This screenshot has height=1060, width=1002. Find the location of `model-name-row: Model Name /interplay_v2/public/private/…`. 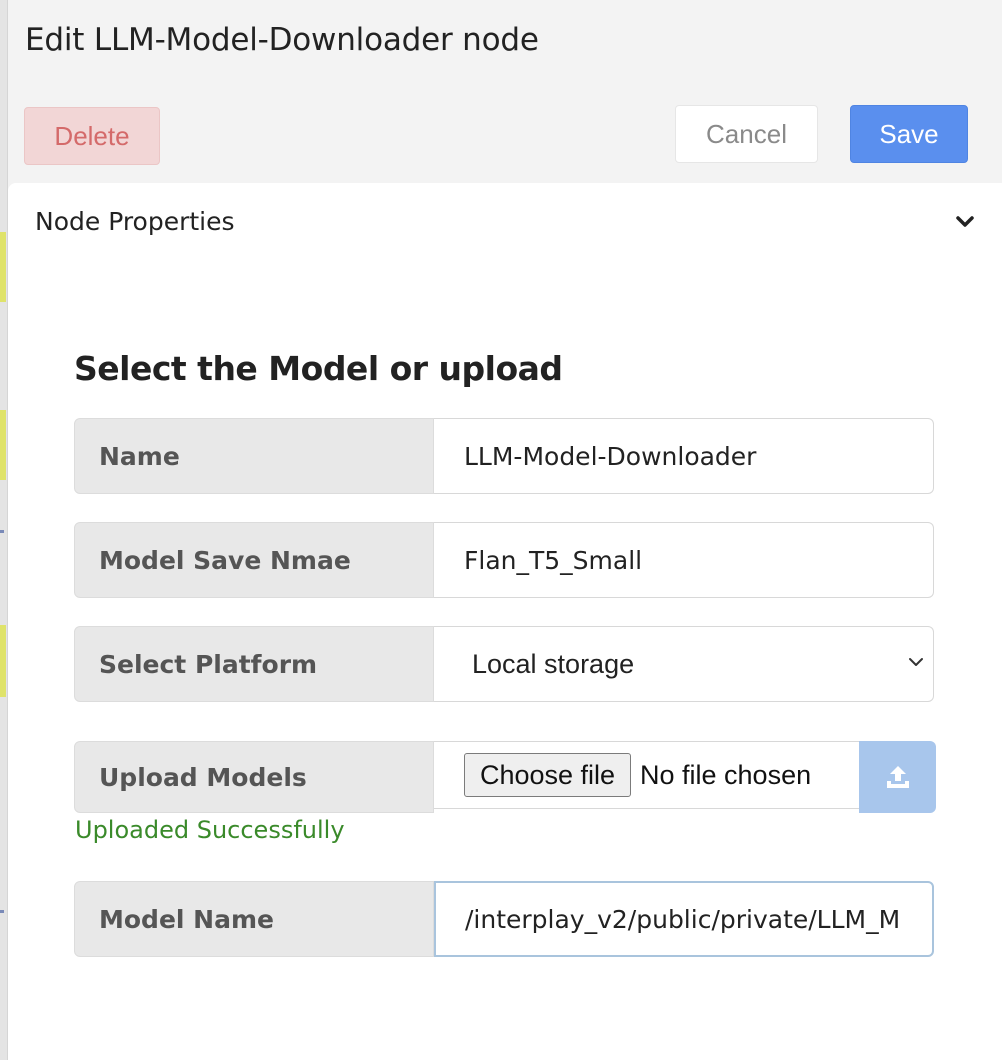

model-name-row: Model Name /interplay_v2/public/private/… is located at coordinates (504, 919).